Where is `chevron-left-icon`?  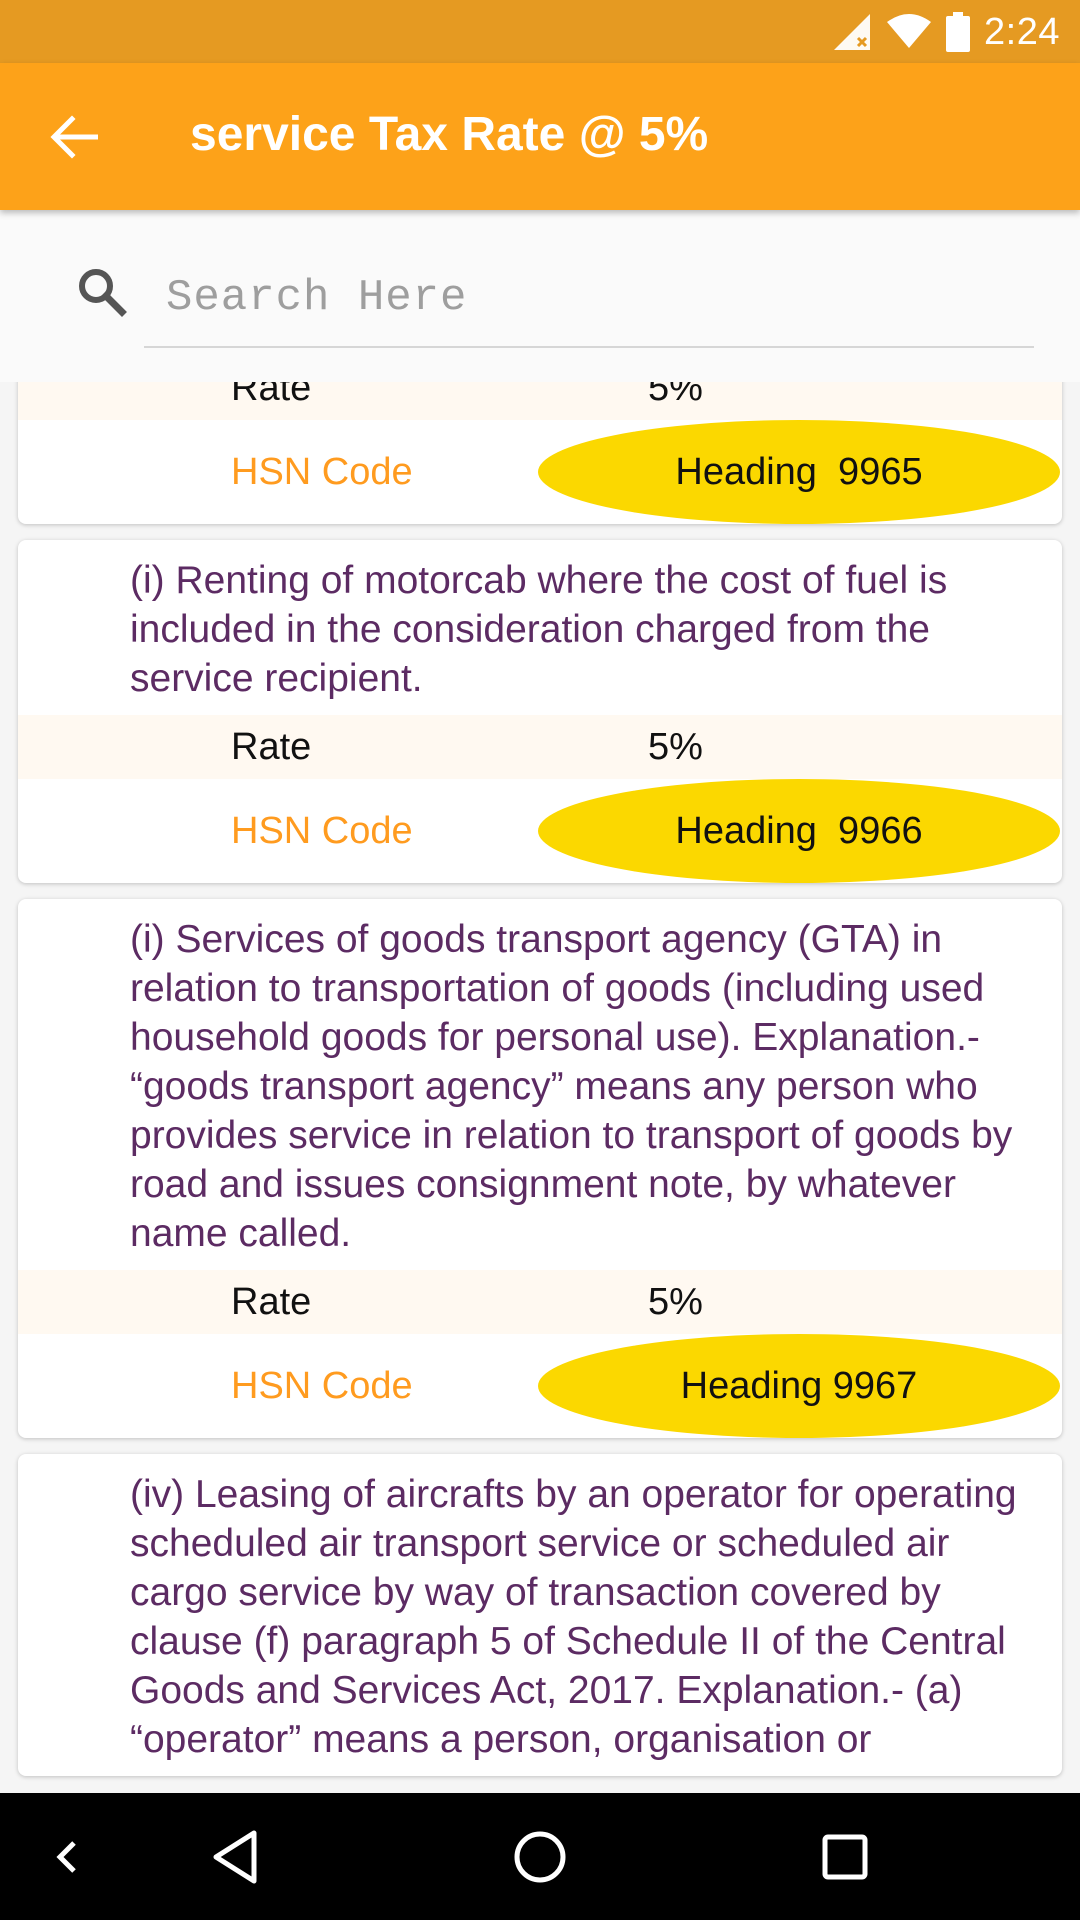
chevron-left-icon is located at coordinates (66, 1856).